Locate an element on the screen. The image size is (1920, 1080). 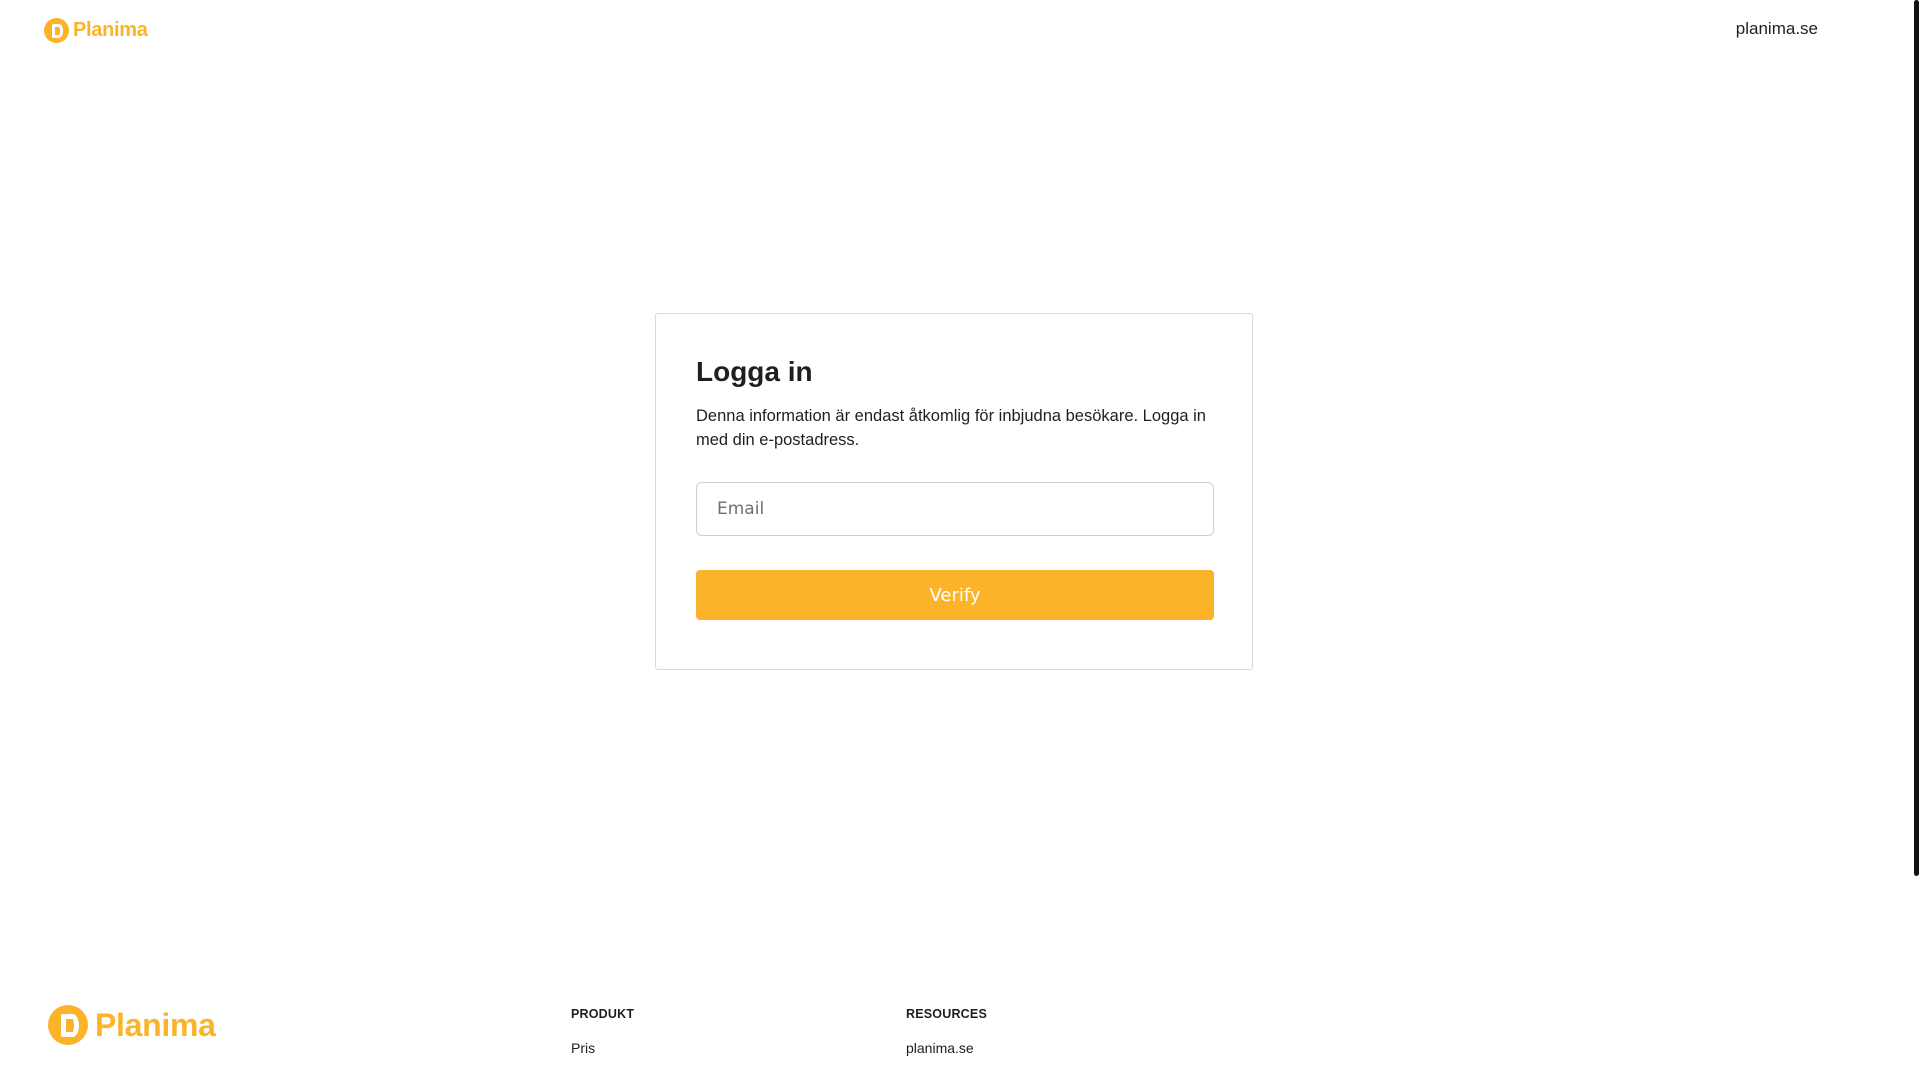
header-logo-text: Planima is located at coordinates (110, 30).